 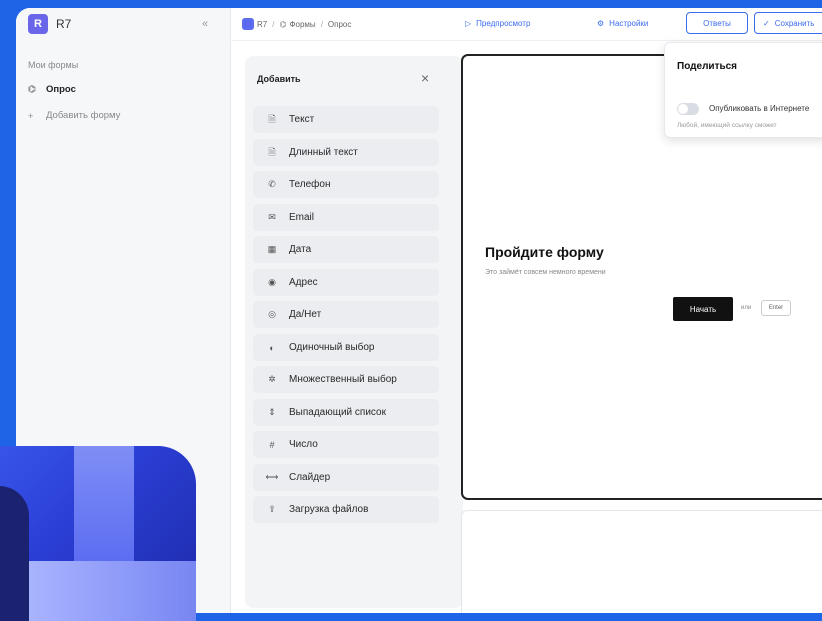 I want to click on publish-label: Опубликовать в Интернете, so click(x=759, y=108).